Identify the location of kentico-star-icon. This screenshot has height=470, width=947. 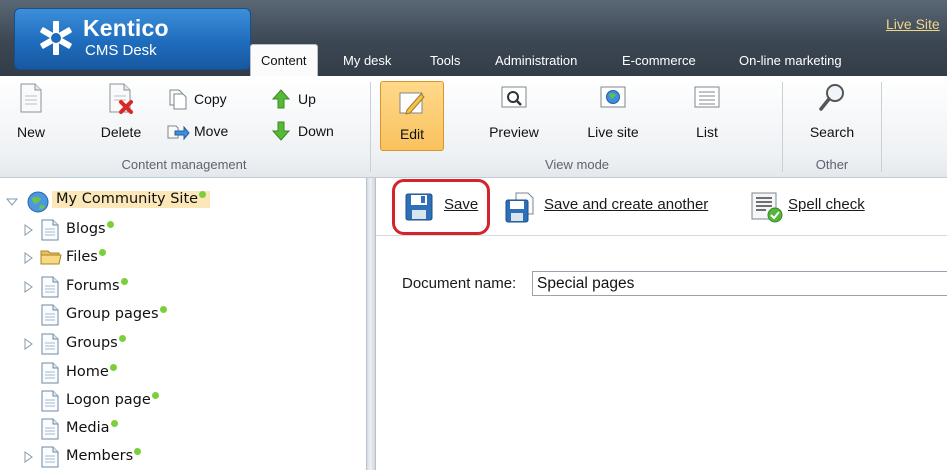
(56, 38).